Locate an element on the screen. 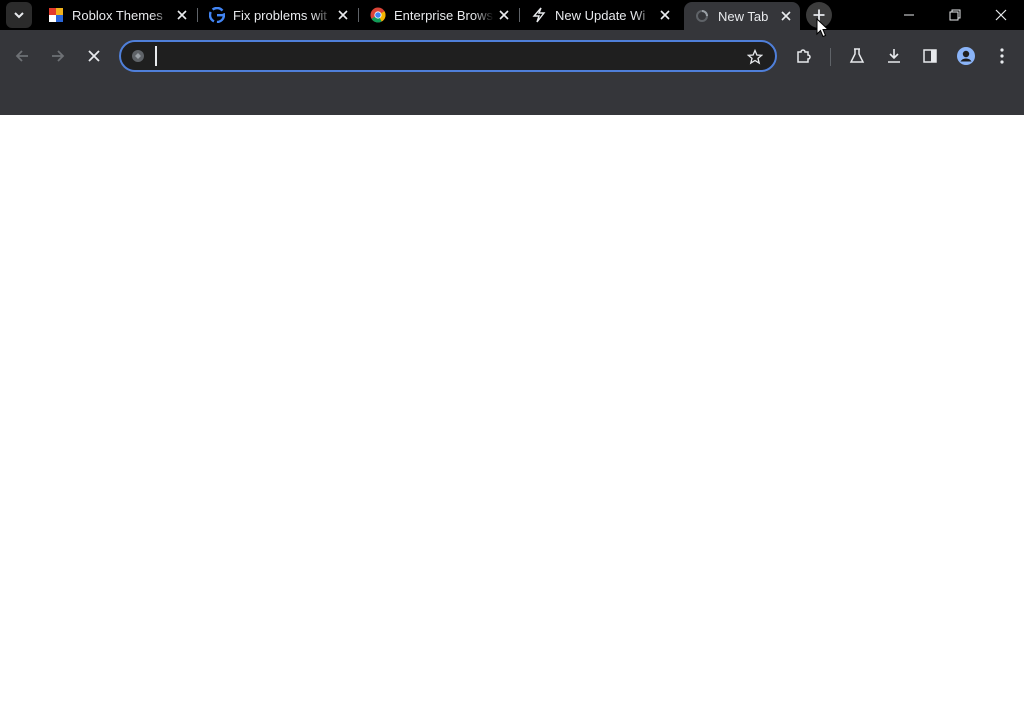 The width and height of the screenshot is (1024, 722). avatar-icon is located at coordinates (966, 56).